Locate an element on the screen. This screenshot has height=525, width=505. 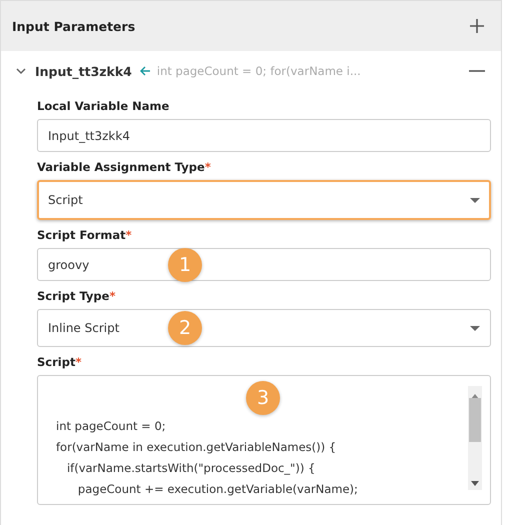
left-arrow-icon is located at coordinates (145, 71).